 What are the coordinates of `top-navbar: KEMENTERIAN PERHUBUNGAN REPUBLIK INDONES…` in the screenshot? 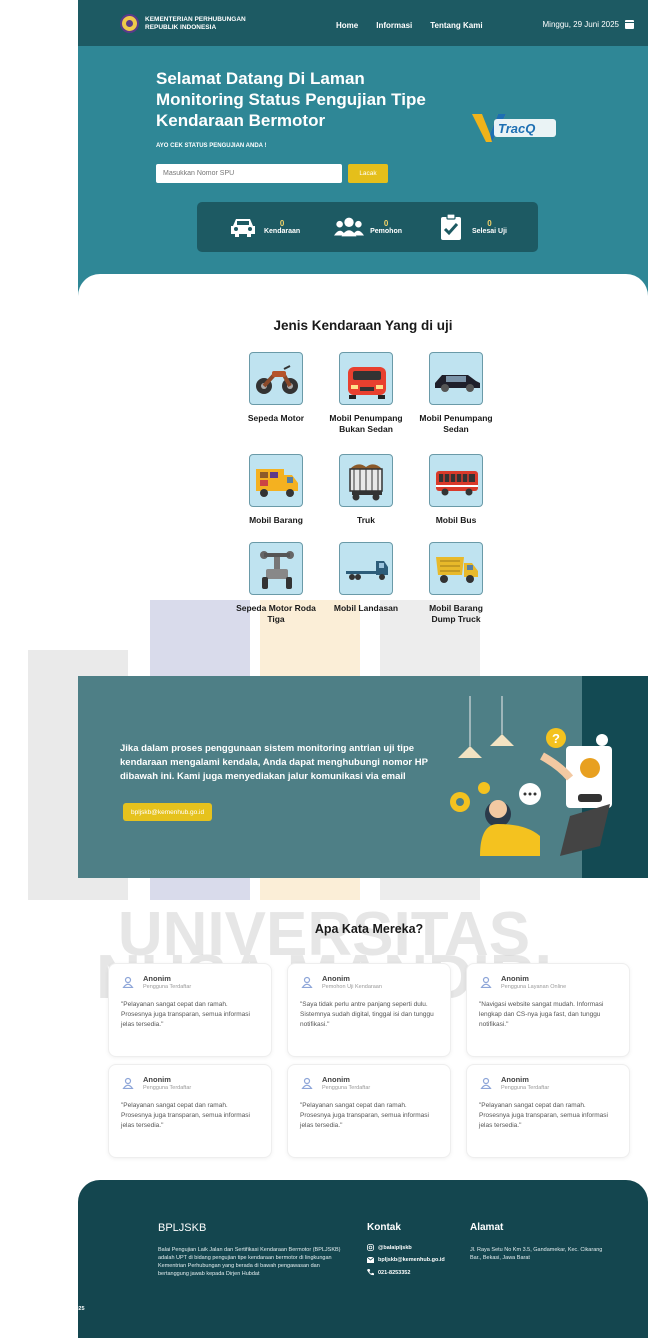 It's located at (363, 23).